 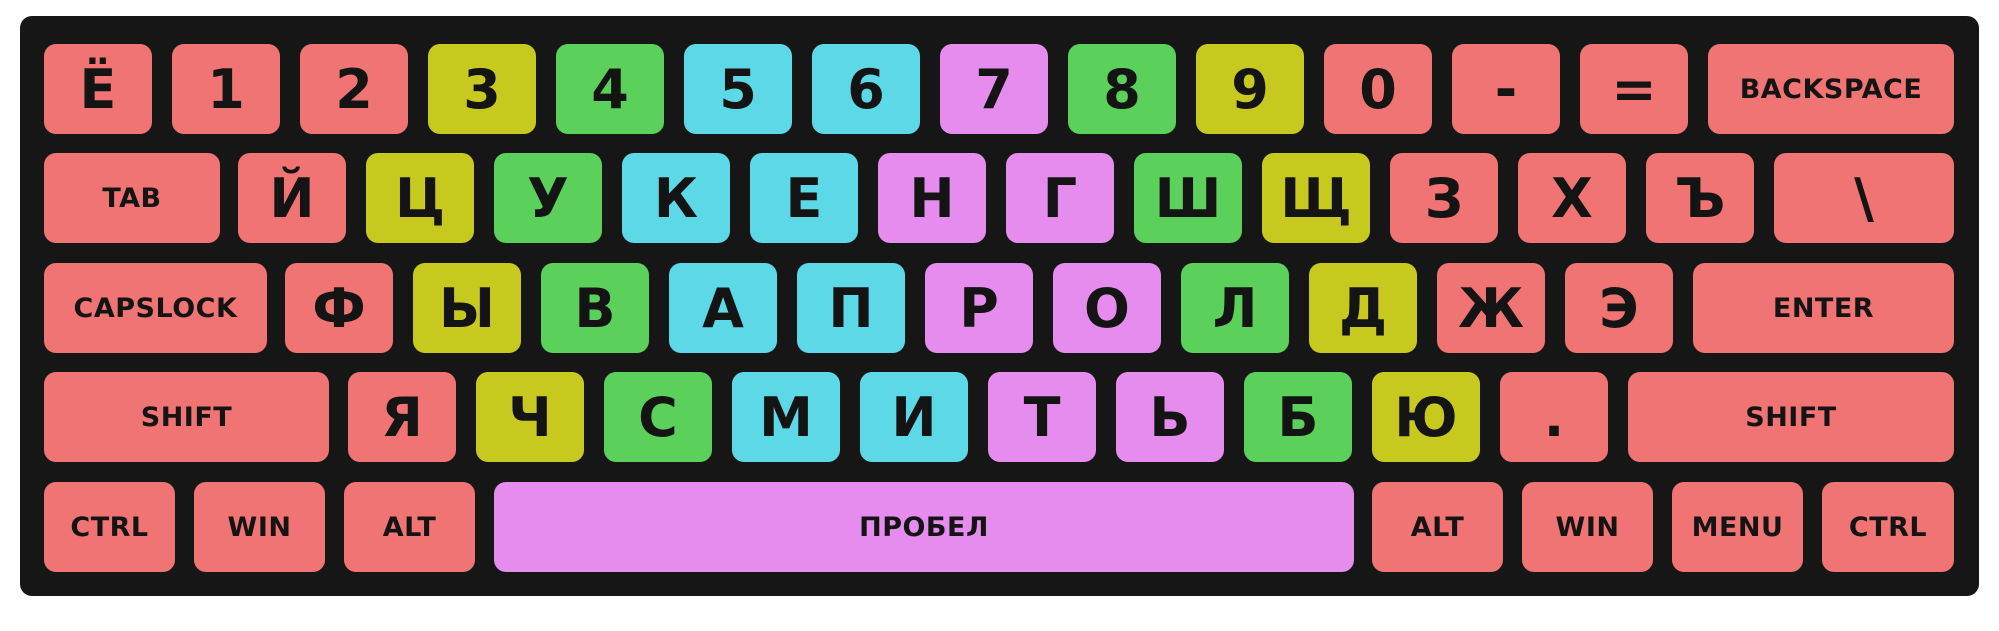 What do you see at coordinates (1060, 198) in the screenshot?
I see `key-г: Г` at bounding box center [1060, 198].